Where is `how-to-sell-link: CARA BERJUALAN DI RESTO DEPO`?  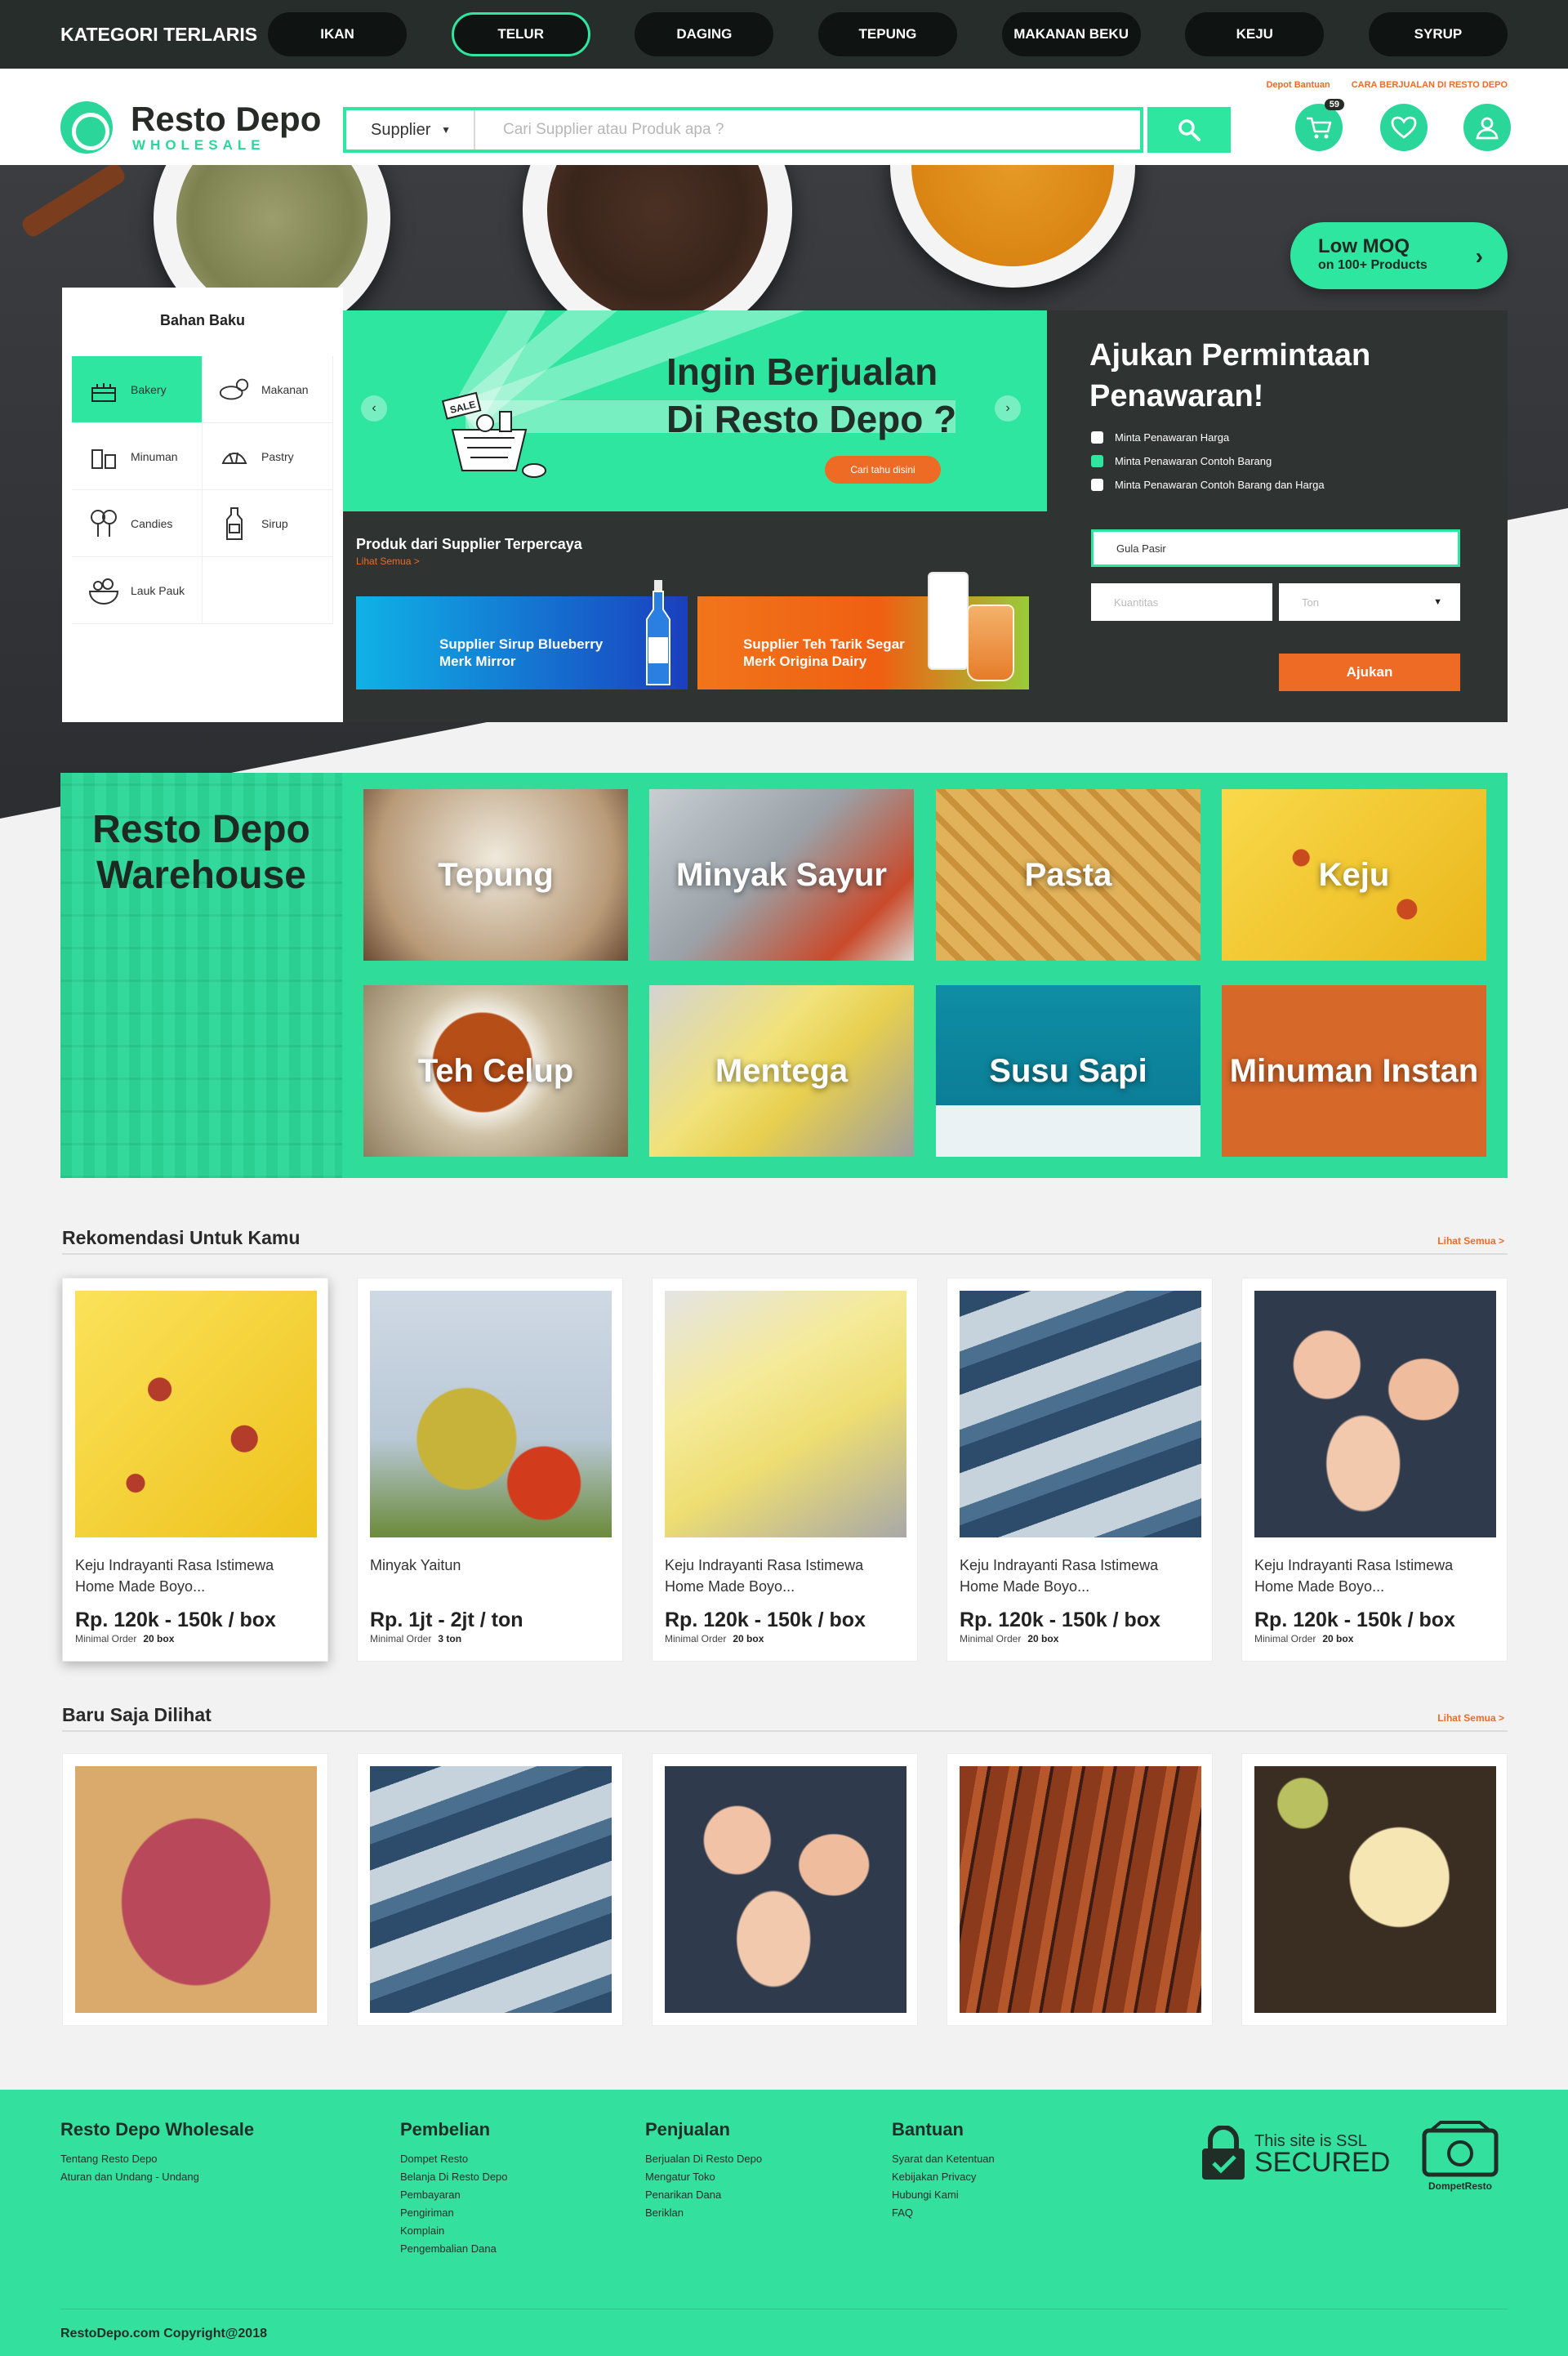
how-to-sell-link: CARA BERJUALAN DI RESTO DEPO is located at coordinates (1430, 85).